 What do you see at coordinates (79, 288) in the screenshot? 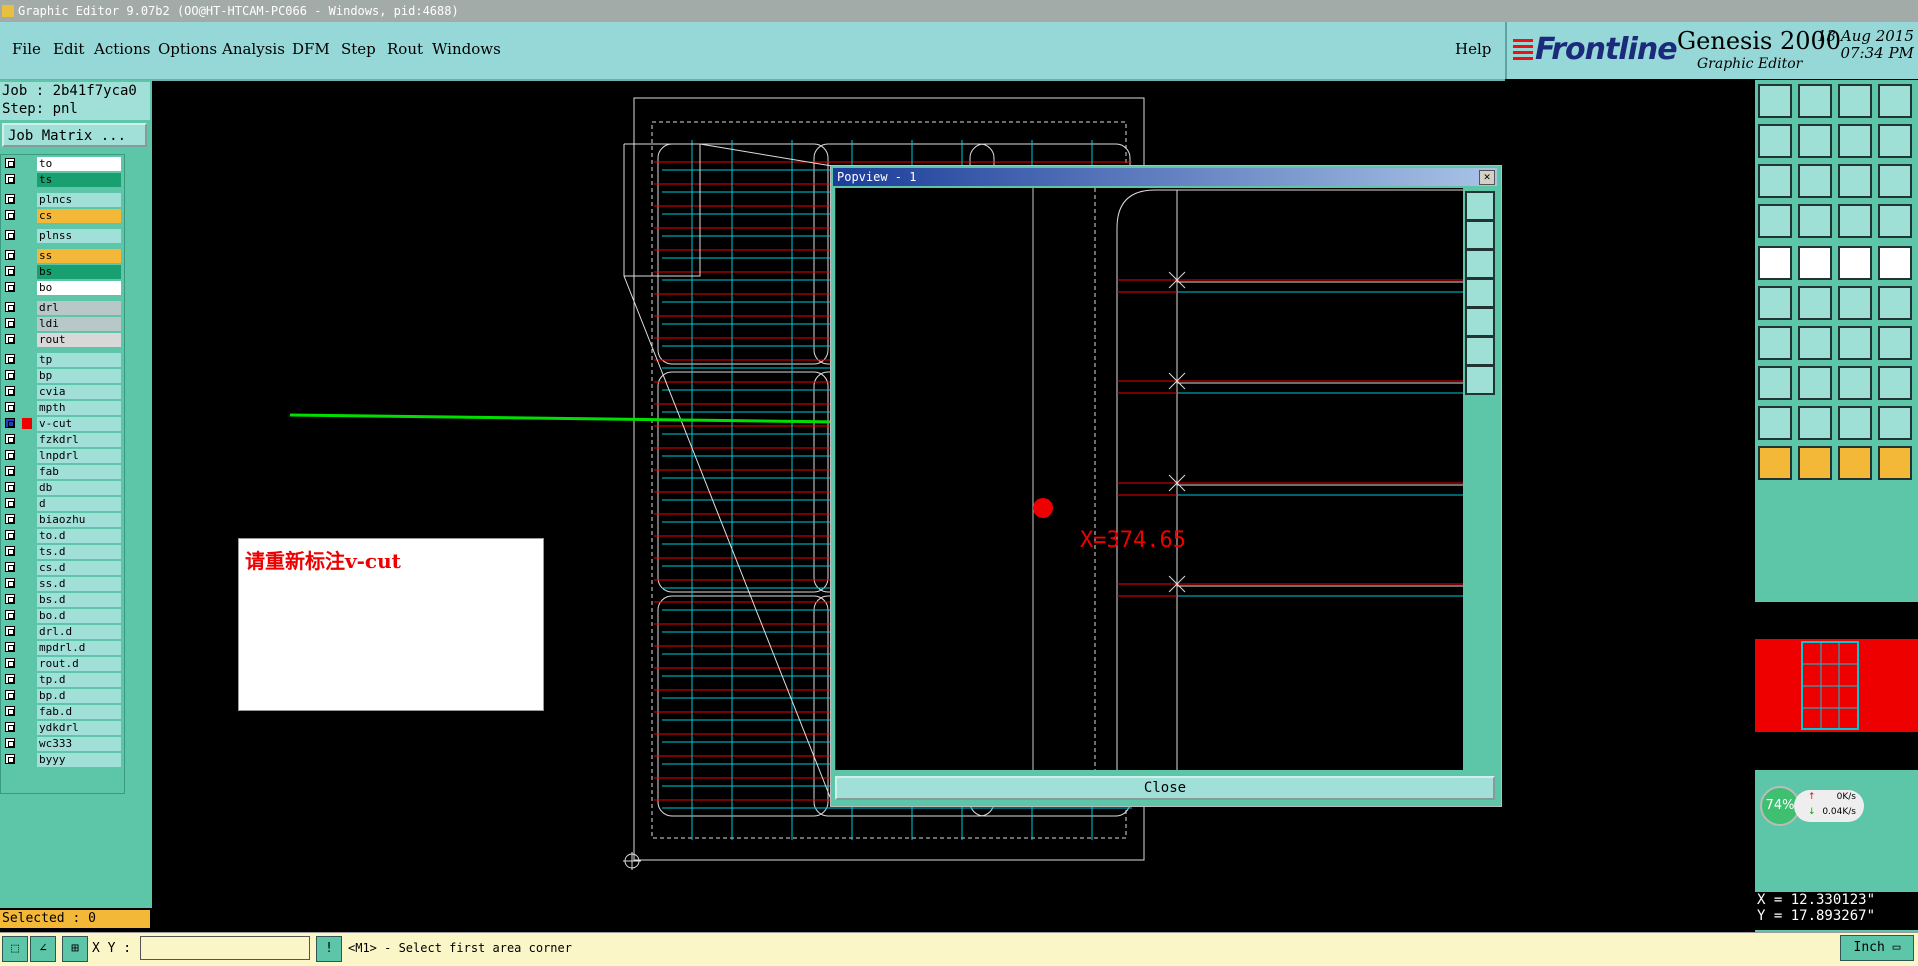
I see `layer-name: bo` at bounding box center [79, 288].